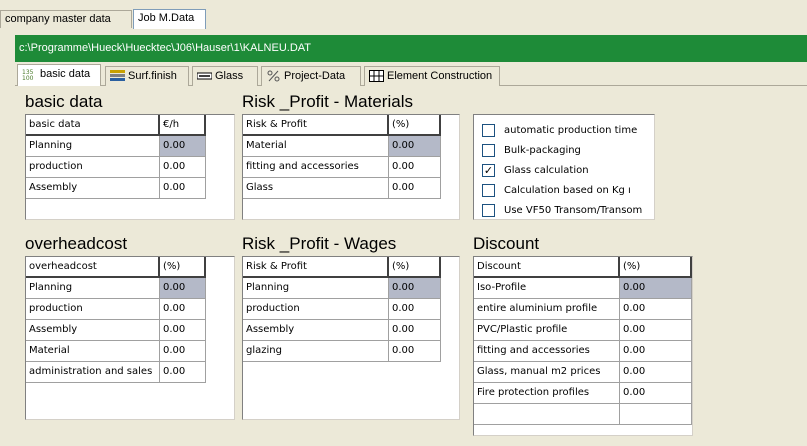 This screenshot has width=807, height=446. Describe the element at coordinates (376, 76) in the screenshot. I see `window-frame-icon` at that location.